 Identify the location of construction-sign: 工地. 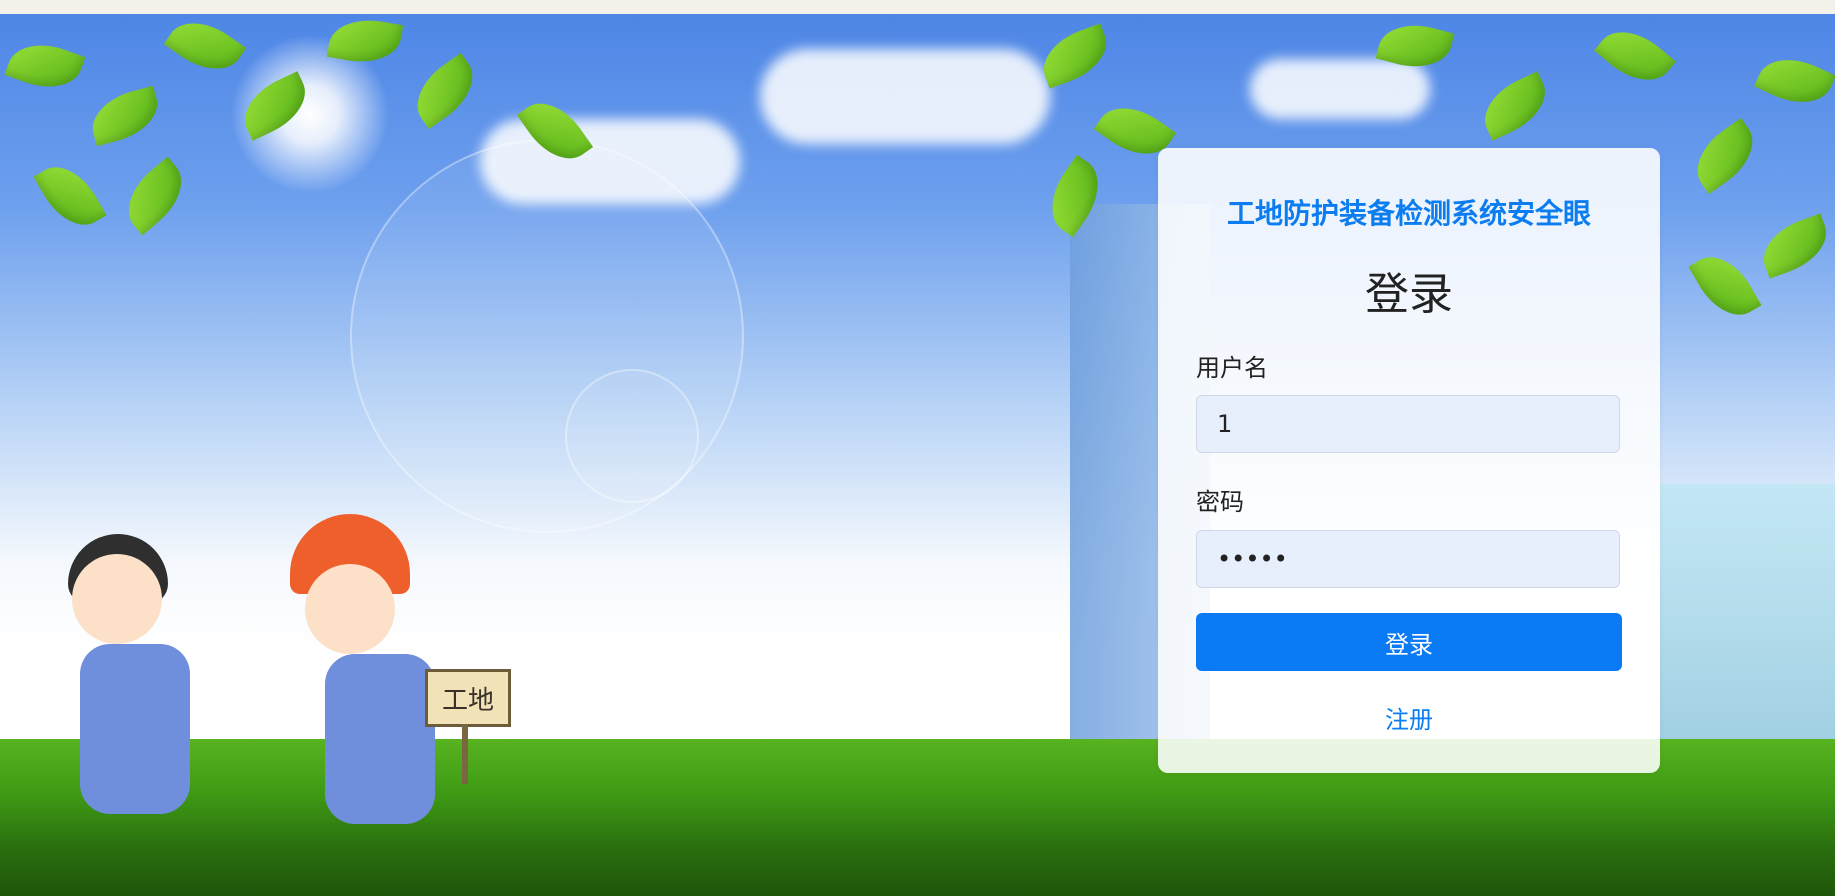
(468, 698).